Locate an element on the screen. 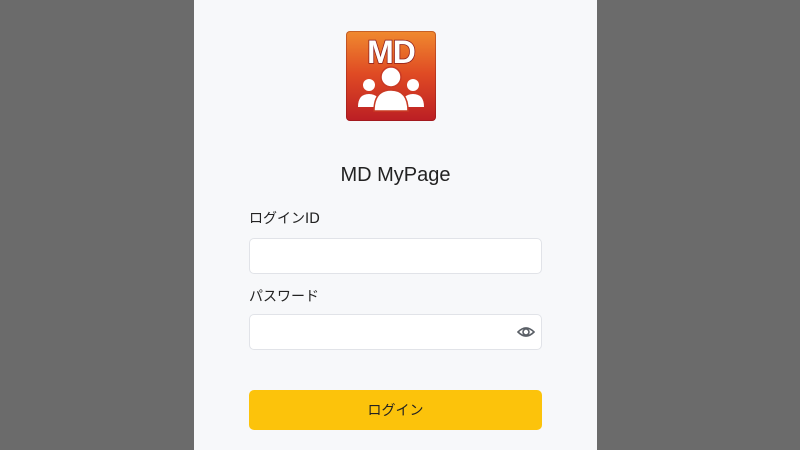  password-field-wrapper is located at coordinates (395, 332).